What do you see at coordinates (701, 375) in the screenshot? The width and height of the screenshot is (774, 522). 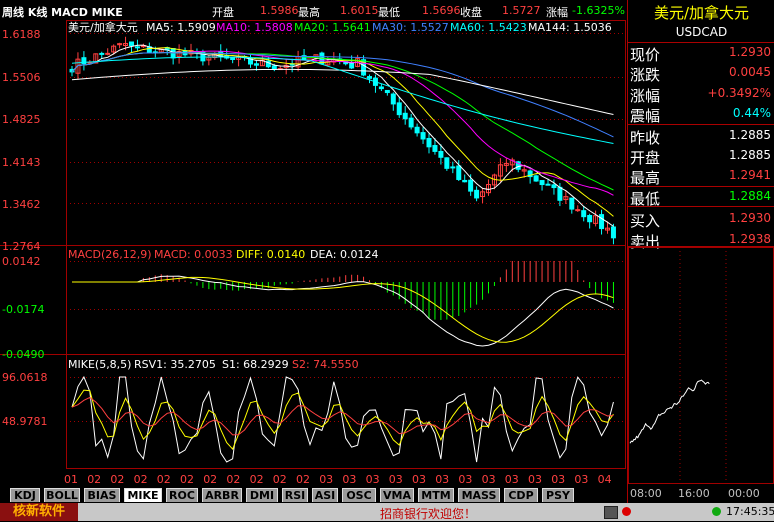 I see `intraday-chart: 08:00 16:00 00:00` at bounding box center [701, 375].